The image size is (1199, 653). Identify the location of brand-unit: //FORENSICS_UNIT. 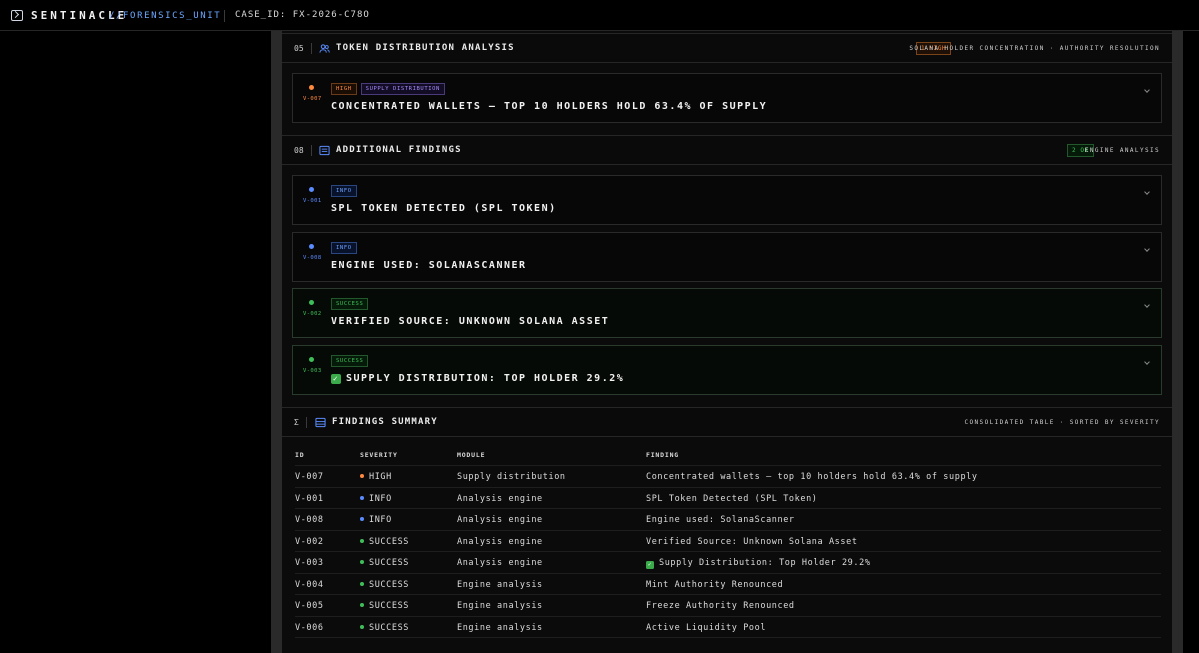
(165, 16).